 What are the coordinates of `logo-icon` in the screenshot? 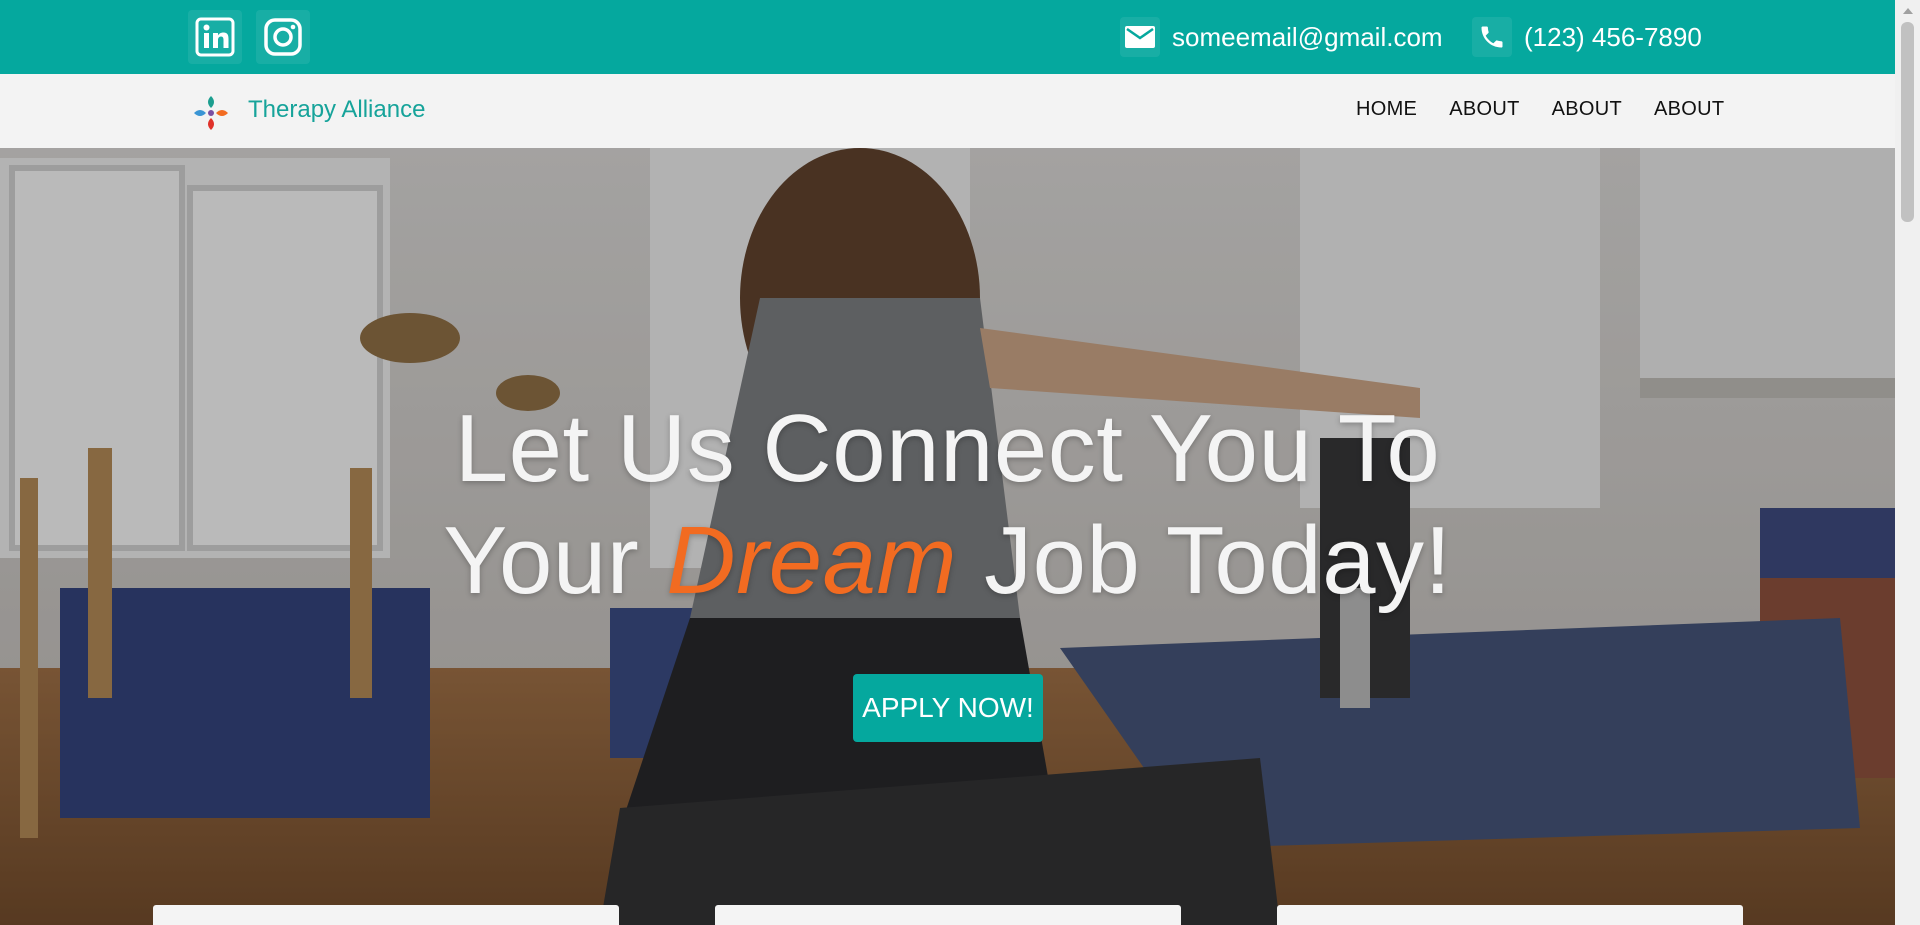 It's located at (211, 113).